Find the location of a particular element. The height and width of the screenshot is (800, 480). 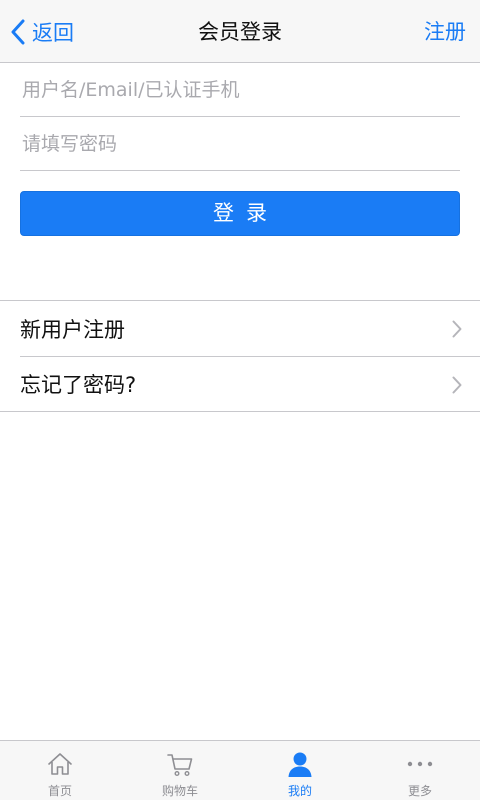

register-button: 注册 is located at coordinates (445, 32).